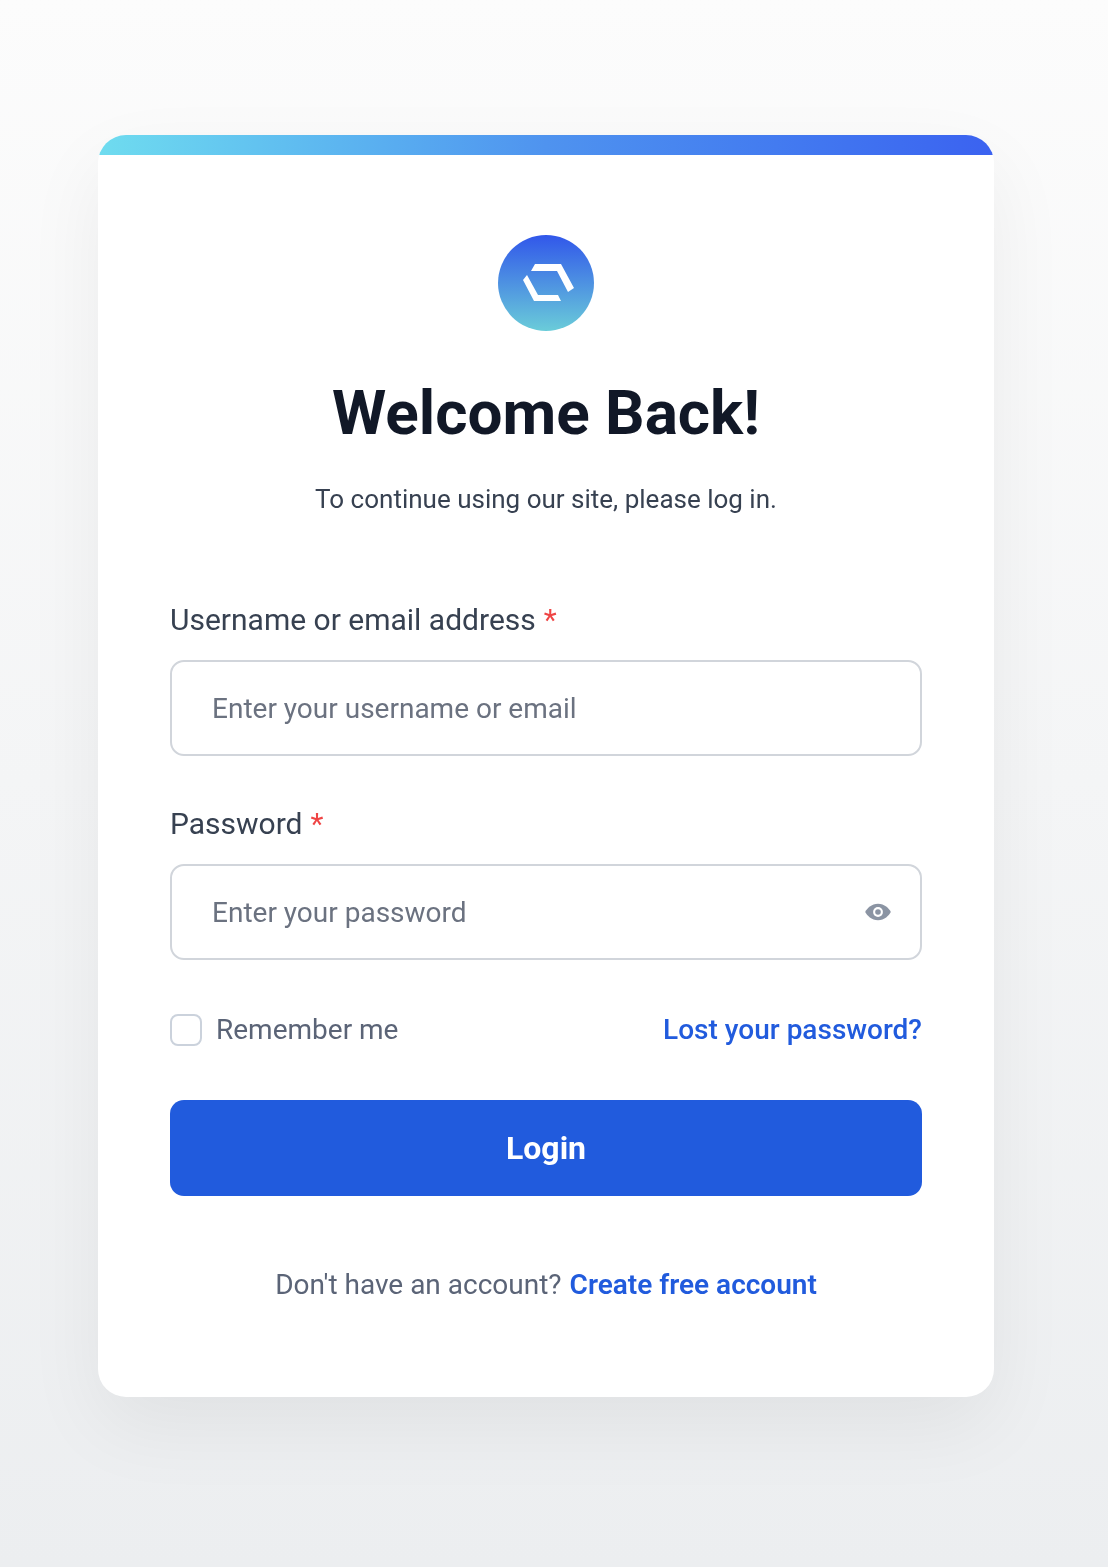 This screenshot has height=1567, width=1108. I want to click on signup-prompt: Don't have an account?, so click(418, 1285).